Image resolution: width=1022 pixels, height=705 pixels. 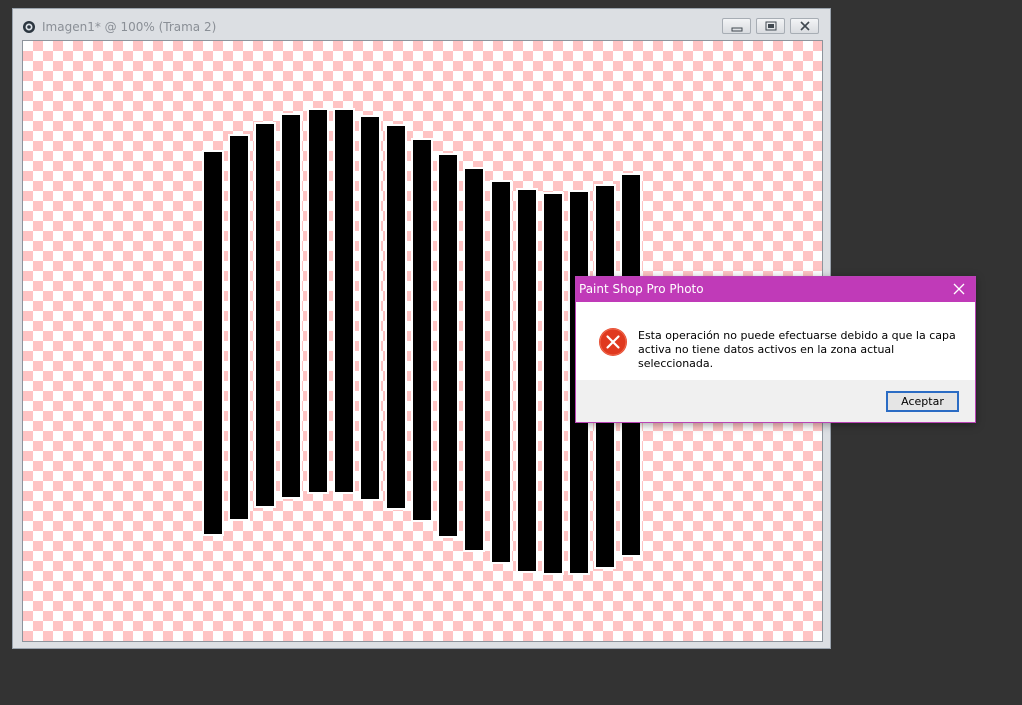 I want to click on minimize-icon, so click(x=737, y=29).